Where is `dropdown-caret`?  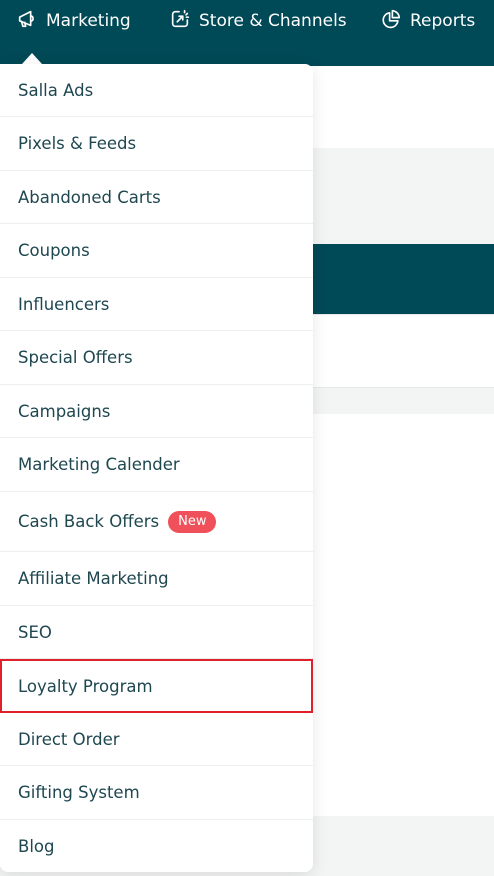 dropdown-caret is located at coordinates (32, 58).